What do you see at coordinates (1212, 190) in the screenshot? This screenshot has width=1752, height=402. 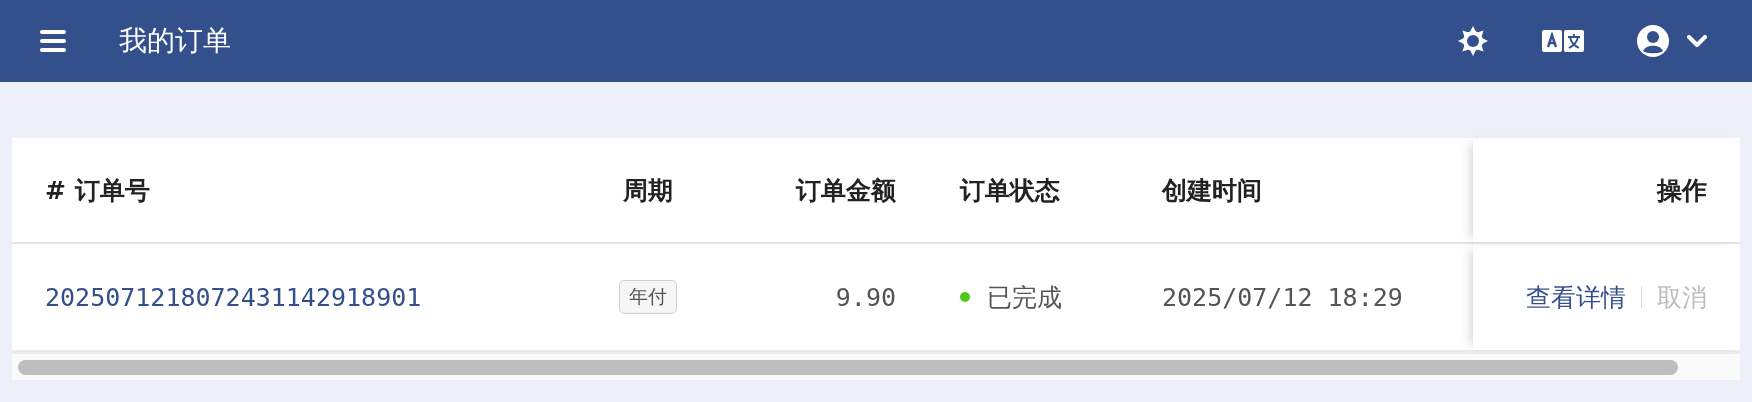 I see `column-header: 创建时间` at bounding box center [1212, 190].